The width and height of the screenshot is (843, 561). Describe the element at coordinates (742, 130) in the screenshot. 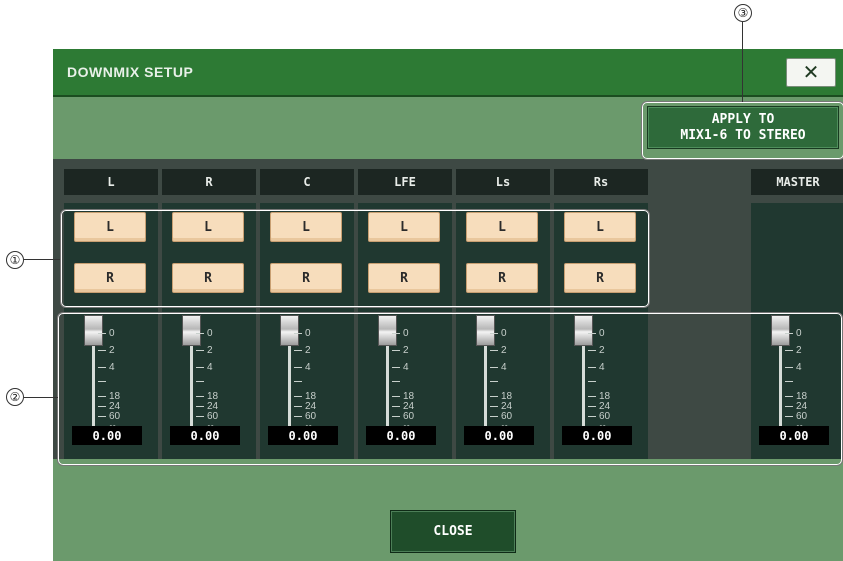

I see `apply-button-frame` at that location.